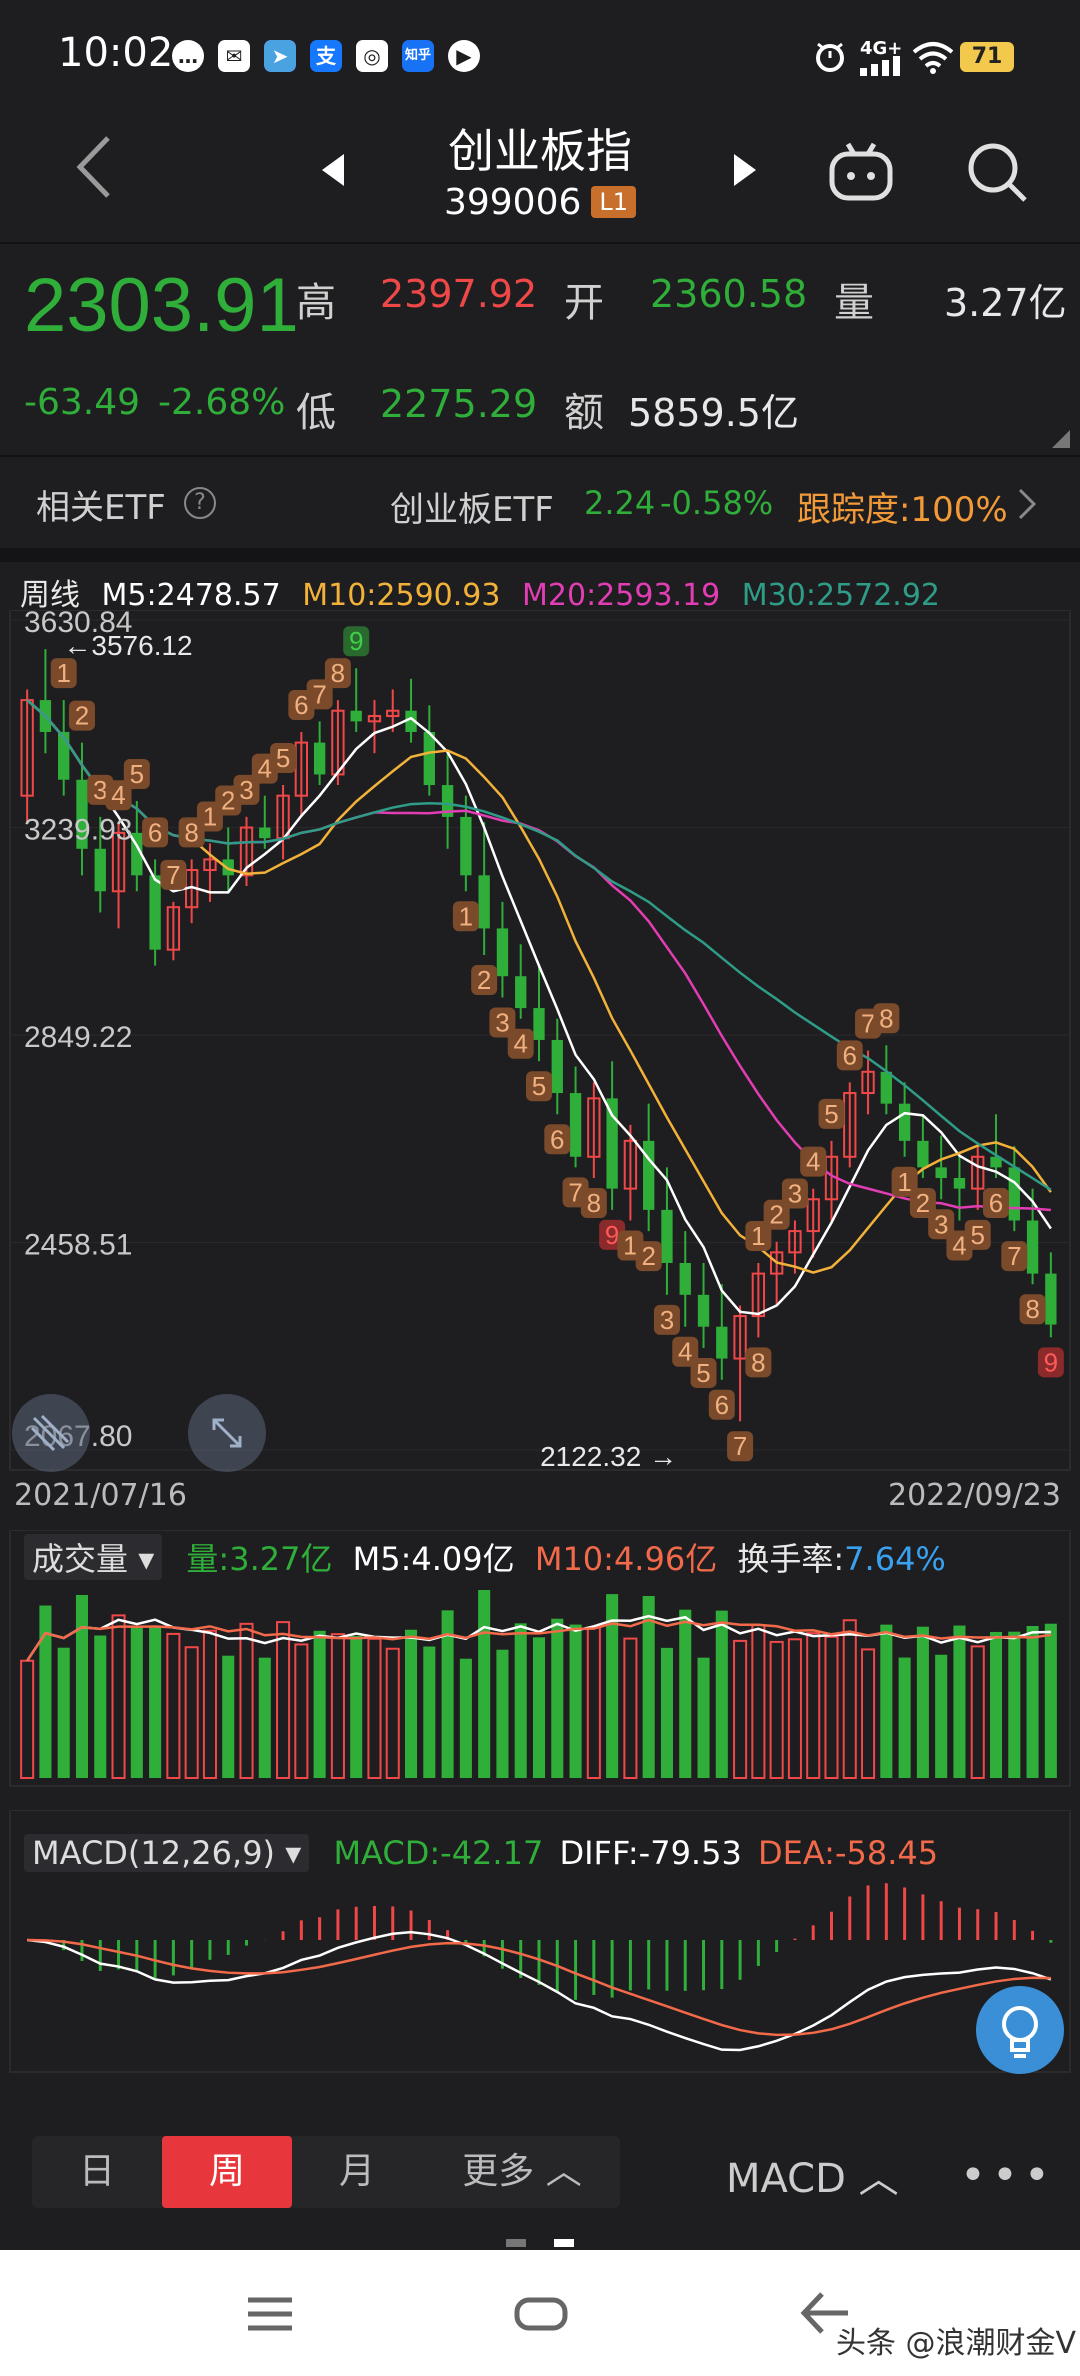 The image size is (1080, 2376). What do you see at coordinates (861, 171) in the screenshot?
I see `robot-assistant-icon` at bounding box center [861, 171].